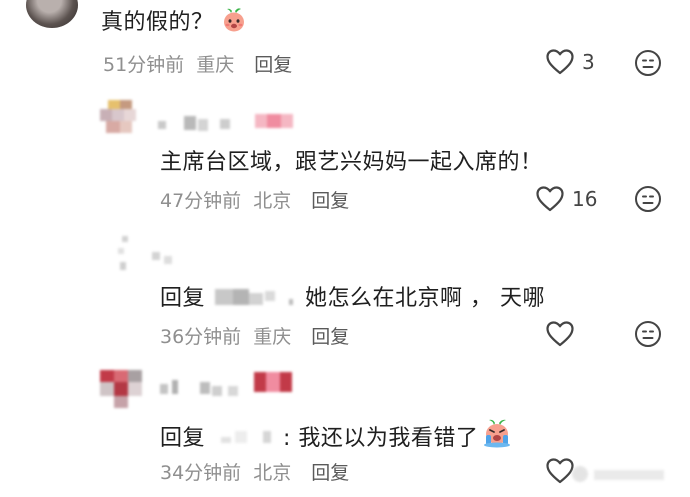  What do you see at coordinates (425, 298) in the screenshot?
I see `comment-body: 她怎么在北京啊 ， 天哪` at bounding box center [425, 298].